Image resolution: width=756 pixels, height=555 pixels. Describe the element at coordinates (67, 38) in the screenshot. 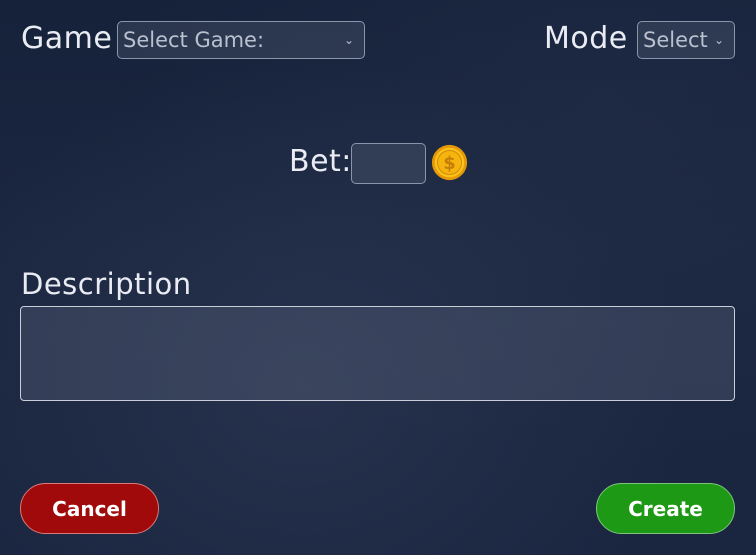

I see `game-label: Game` at that location.